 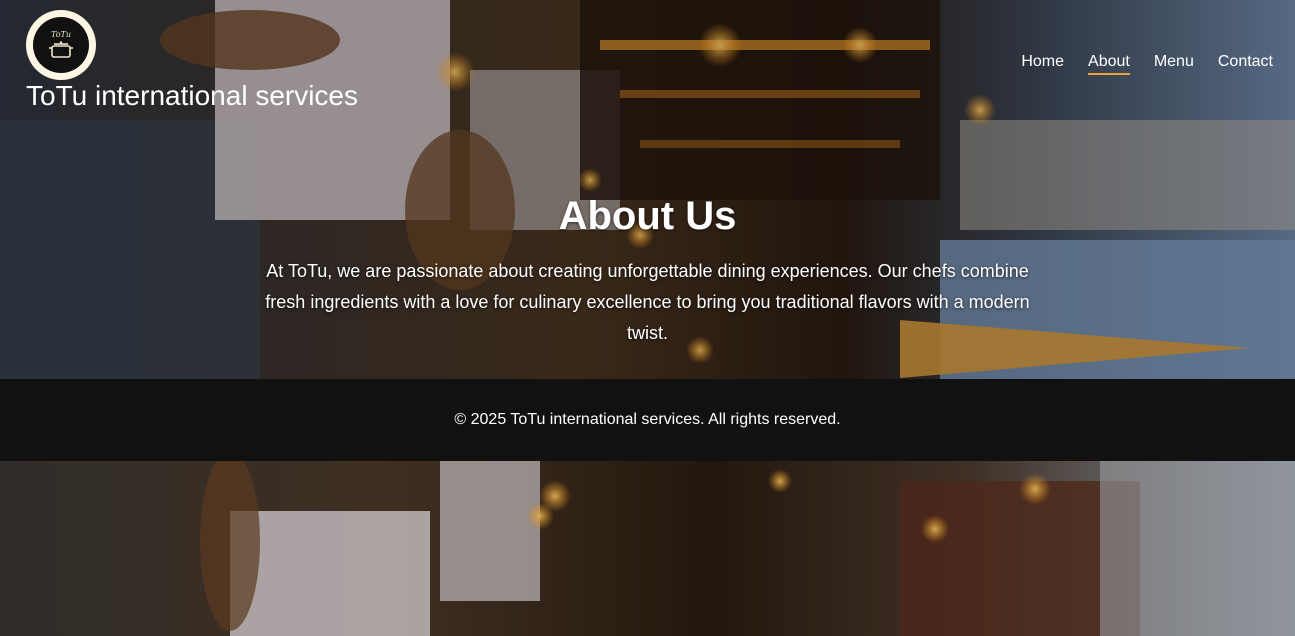 What do you see at coordinates (647, 216) in the screenshot?
I see `page-title: About Us` at bounding box center [647, 216].